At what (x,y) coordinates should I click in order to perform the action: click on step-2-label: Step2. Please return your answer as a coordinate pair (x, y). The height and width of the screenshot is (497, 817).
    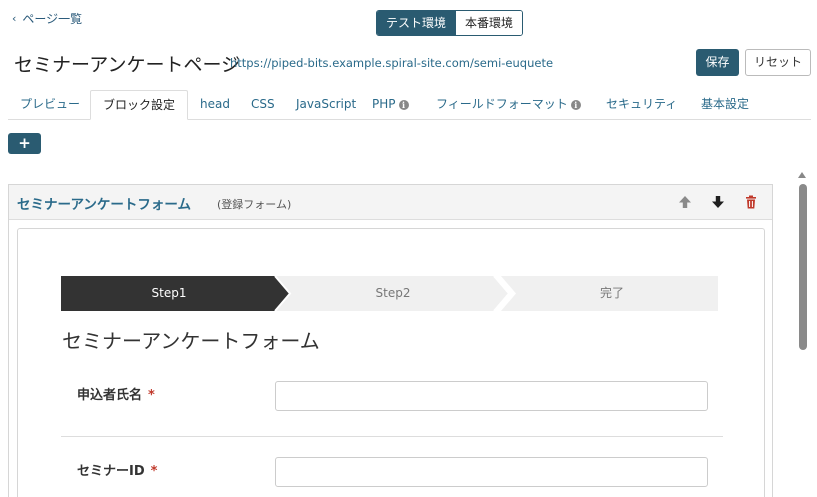
    Looking at the image, I should click on (393, 293).